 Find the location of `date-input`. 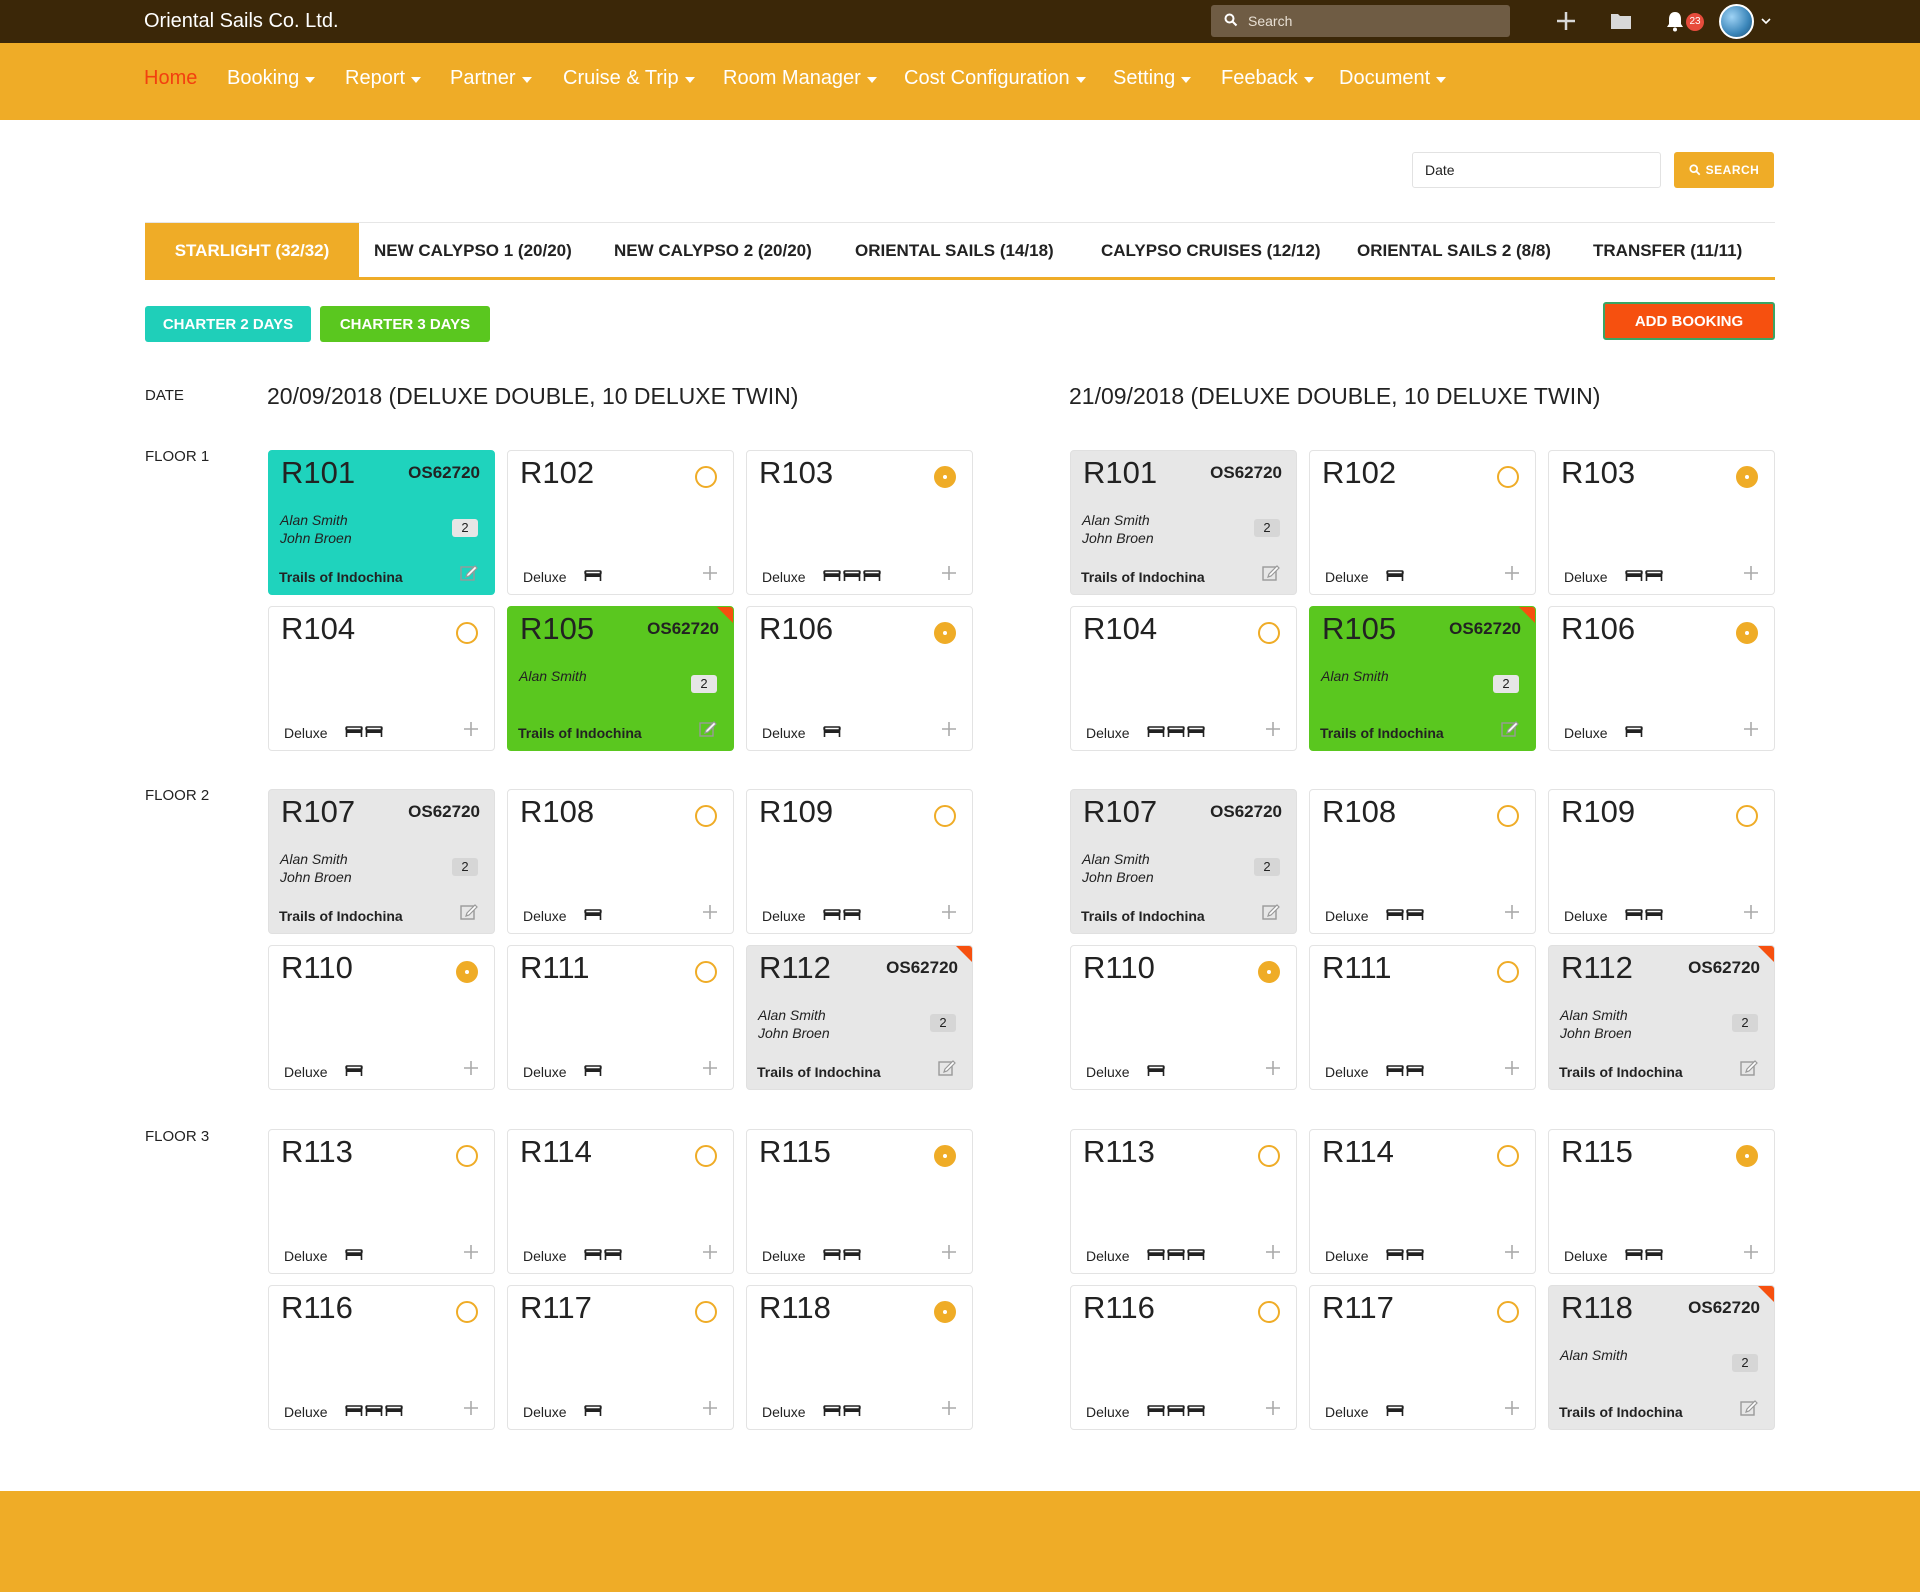

date-input is located at coordinates (1536, 170).